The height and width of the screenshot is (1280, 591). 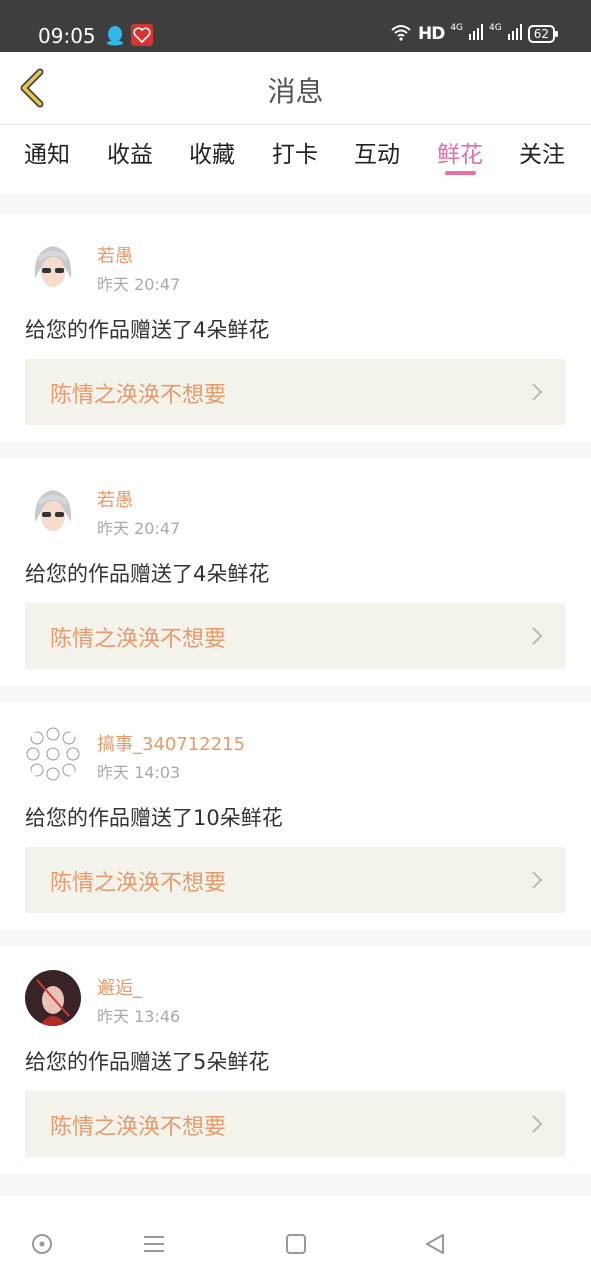 What do you see at coordinates (154, 818) in the screenshot?
I see `message-text: 给您的作品赠送了10朵鲜花` at bounding box center [154, 818].